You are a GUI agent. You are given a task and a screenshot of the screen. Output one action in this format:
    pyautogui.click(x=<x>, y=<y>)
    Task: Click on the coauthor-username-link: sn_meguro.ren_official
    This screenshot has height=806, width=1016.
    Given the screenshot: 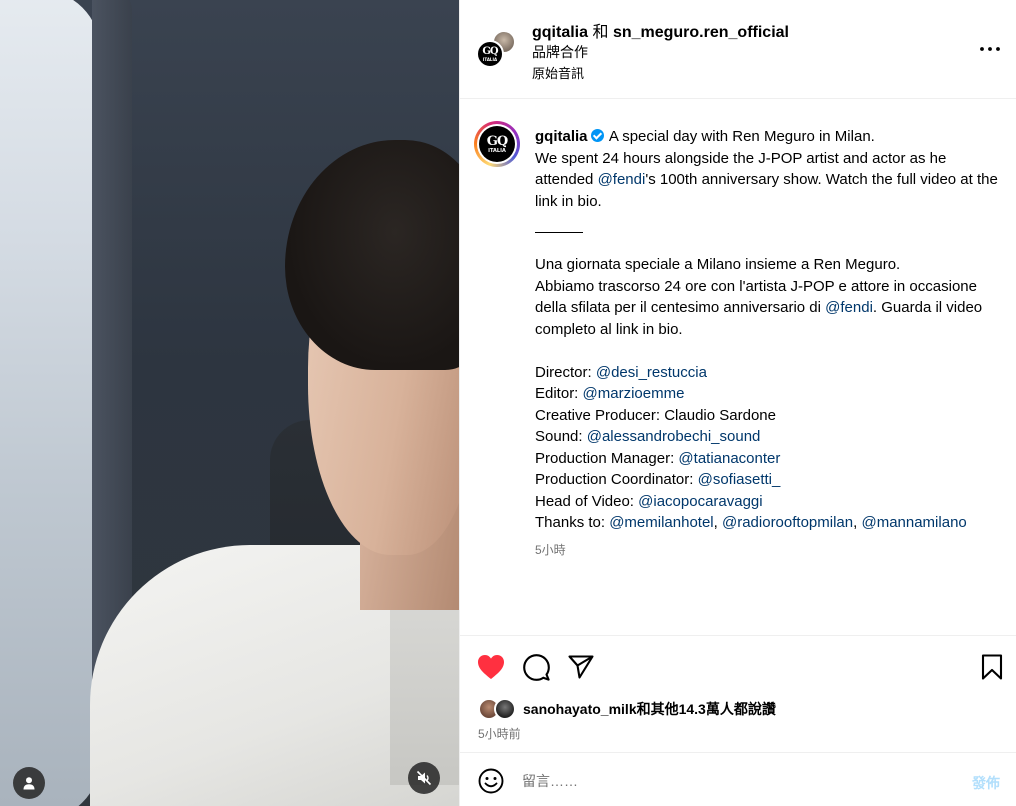 What is the action you would take?
    pyautogui.click(x=701, y=32)
    